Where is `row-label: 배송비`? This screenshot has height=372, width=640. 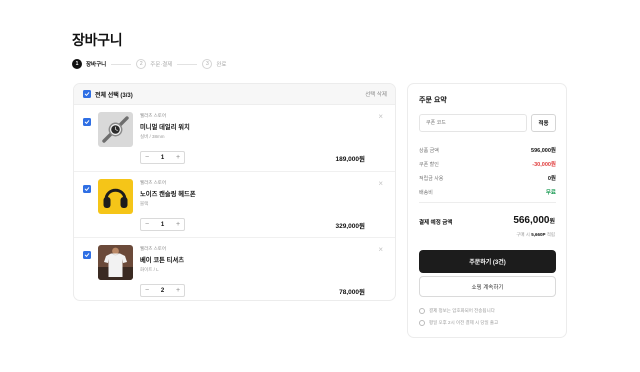 row-label: 배송비 is located at coordinates (426, 192).